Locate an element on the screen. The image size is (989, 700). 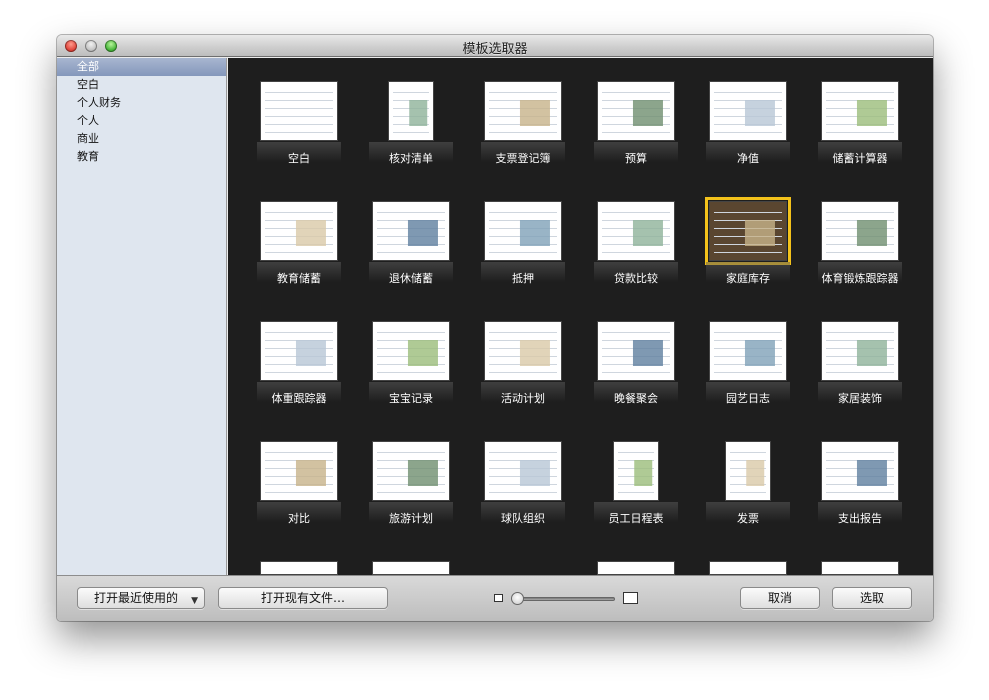
template-tile: 球队组织 is located at coordinates (523, 501).